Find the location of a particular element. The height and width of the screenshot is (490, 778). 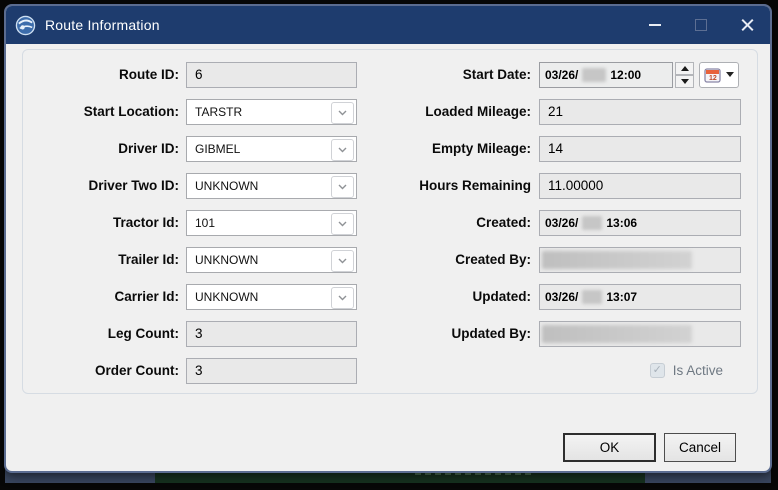

route-id-row: Route ID: 6 is located at coordinates (194, 74).